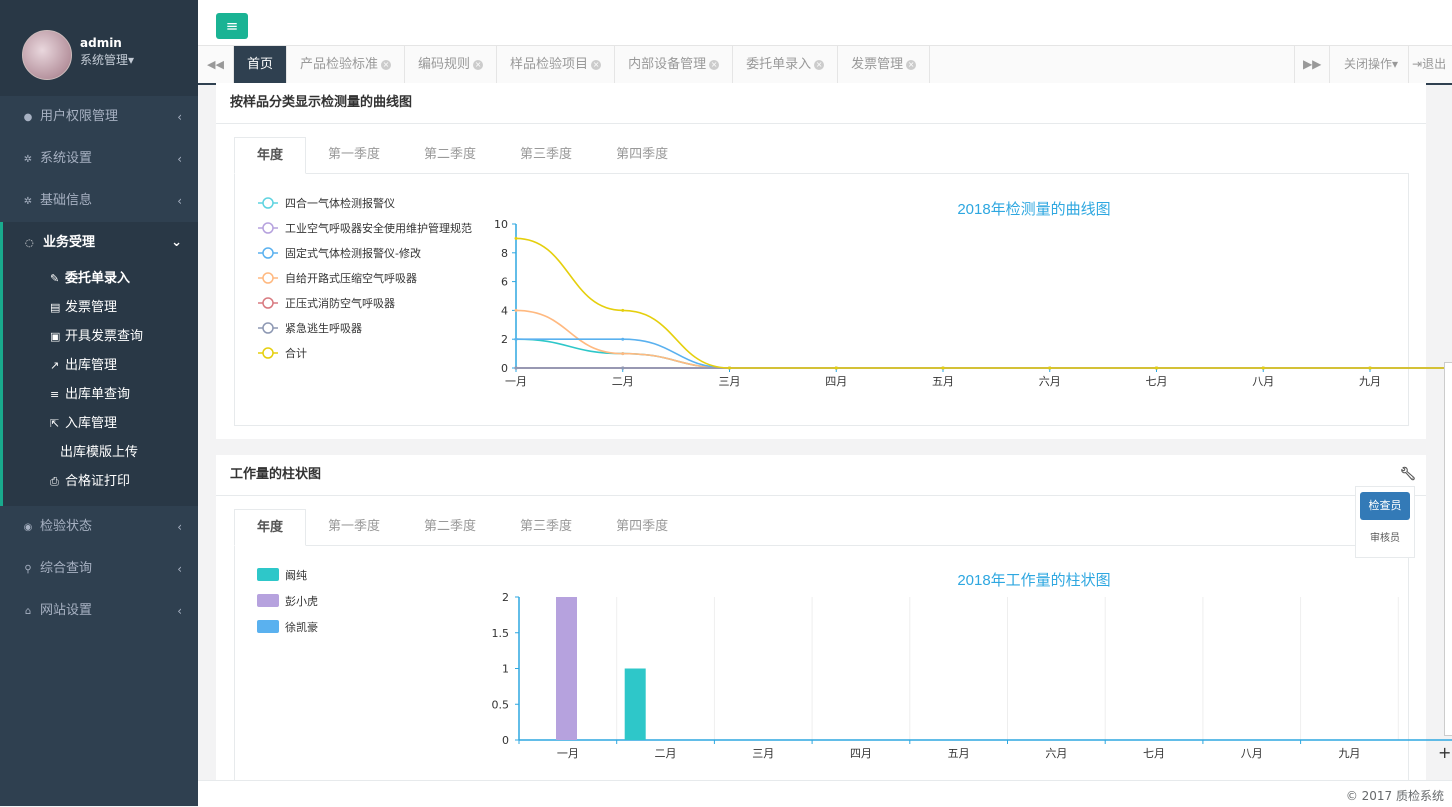  Describe the element at coordinates (1311, 64) in the screenshot. I see `scroll-tabs-right-button: ▶▶` at that location.